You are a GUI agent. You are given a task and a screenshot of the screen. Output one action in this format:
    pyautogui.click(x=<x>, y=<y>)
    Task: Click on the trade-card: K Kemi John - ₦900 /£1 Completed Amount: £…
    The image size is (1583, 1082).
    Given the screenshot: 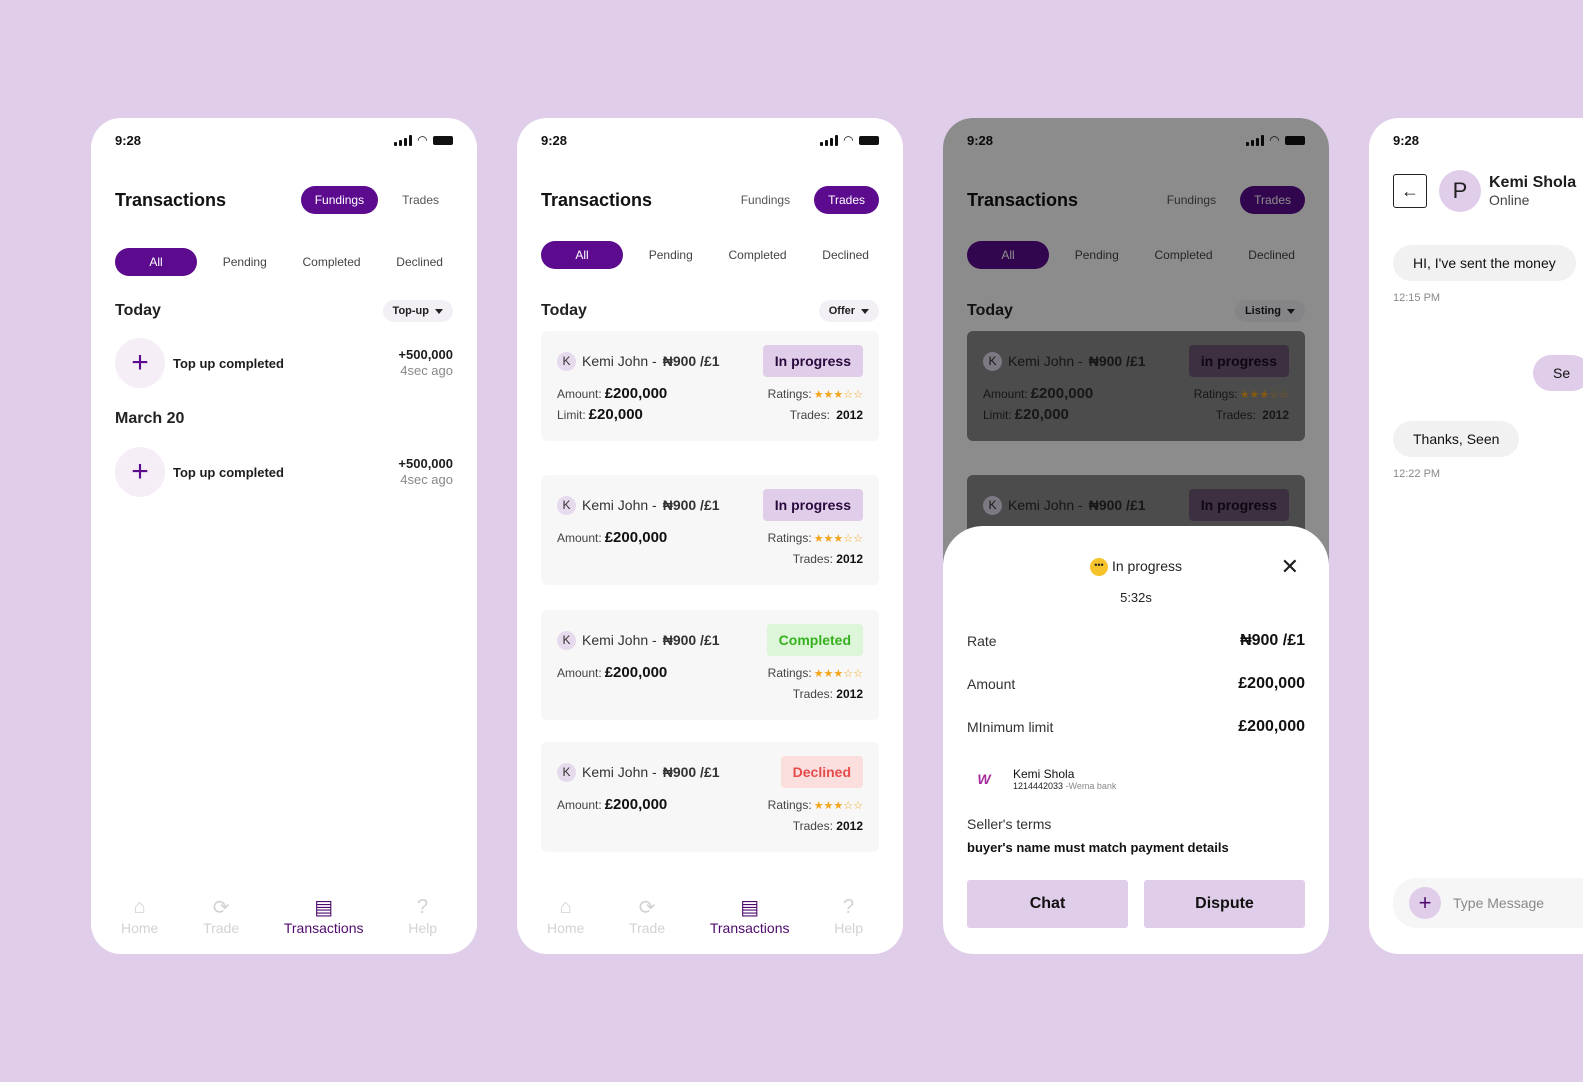 What is the action you would take?
    pyautogui.click(x=710, y=665)
    